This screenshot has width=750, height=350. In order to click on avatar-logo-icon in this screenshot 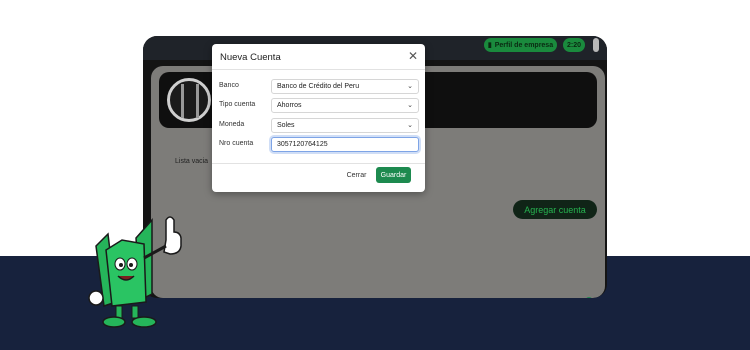, I will do `click(190, 101)`.